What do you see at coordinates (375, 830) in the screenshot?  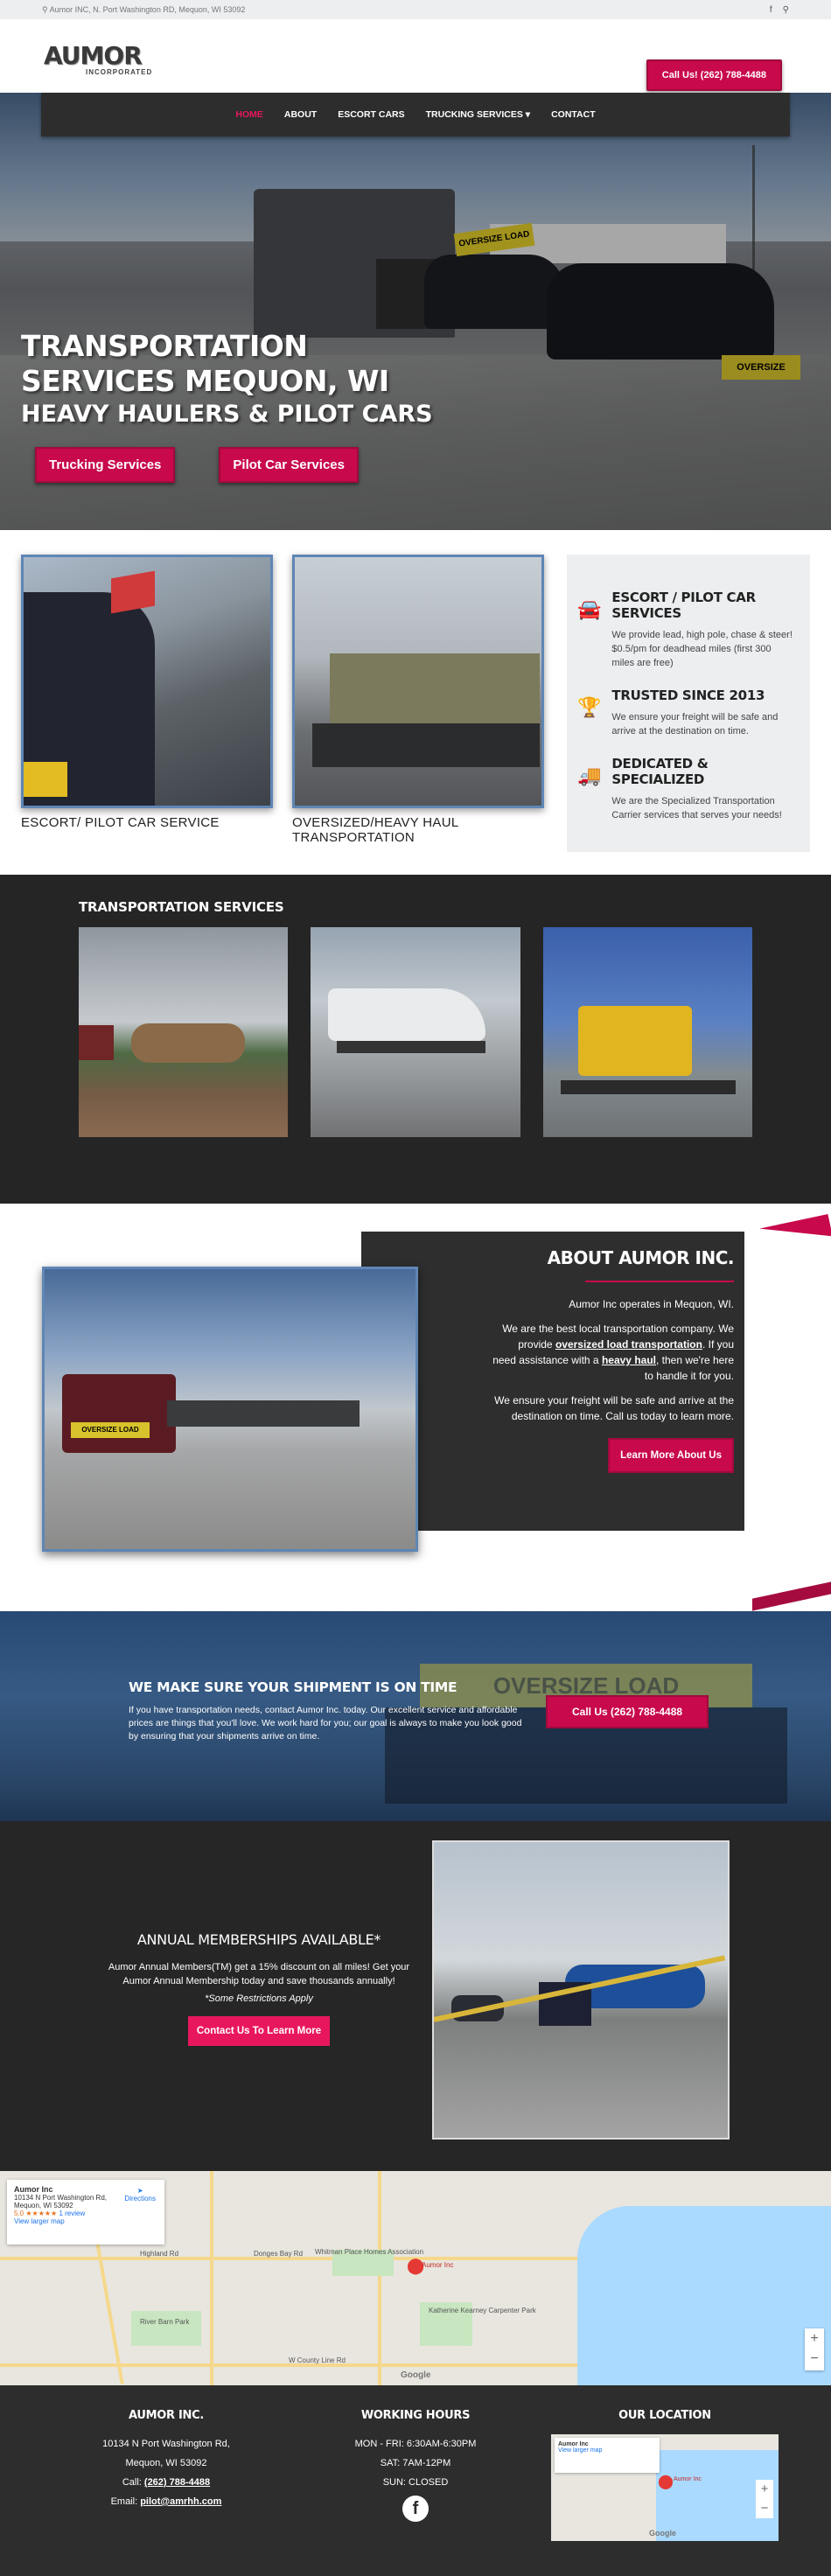 I see `photo-caption: Oversized/Heavy Haul Transportation` at bounding box center [375, 830].